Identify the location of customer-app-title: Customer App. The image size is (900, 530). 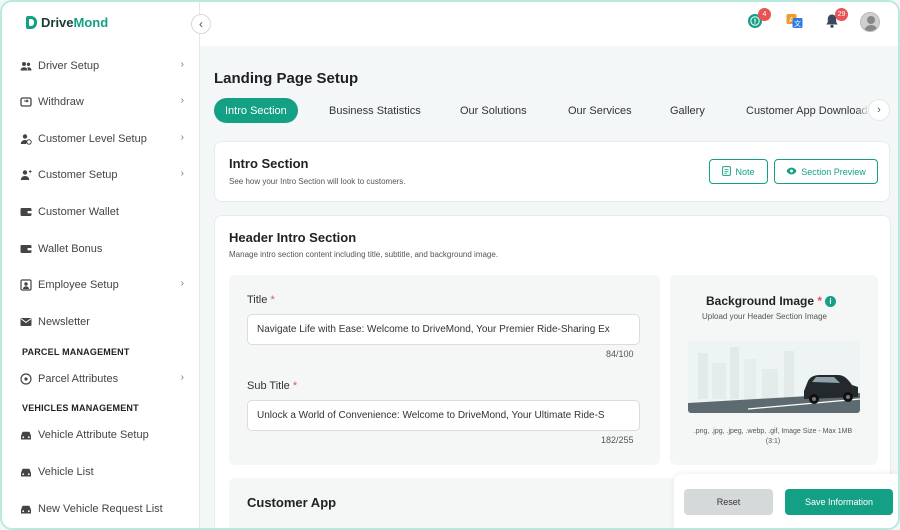
(292, 502).